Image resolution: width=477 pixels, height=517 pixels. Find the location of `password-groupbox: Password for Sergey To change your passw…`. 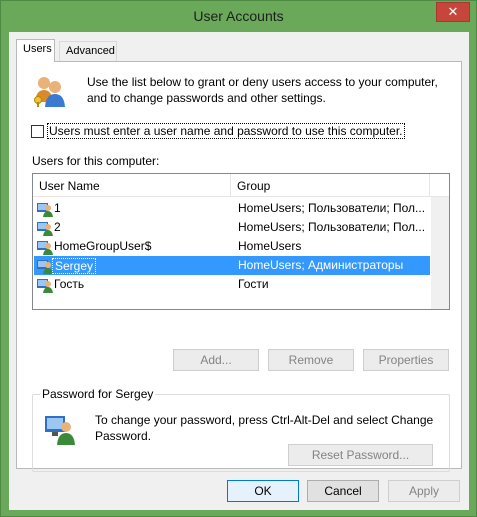

password-groupbox: Password for Sergey To change your passw… is located at coordinates (241, 429).